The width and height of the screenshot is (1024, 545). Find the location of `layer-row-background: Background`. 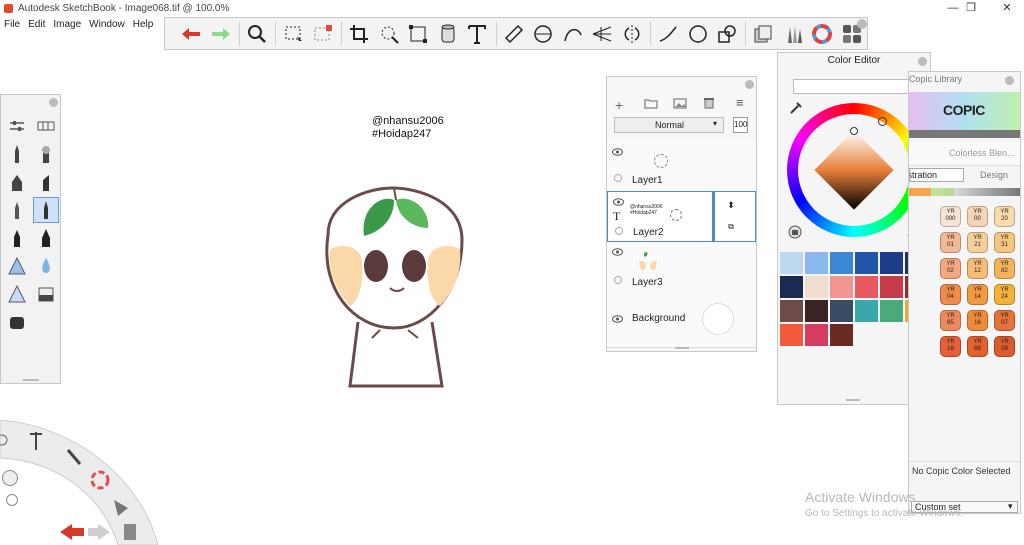

layer-row-background: Background is located at coordinates (681, 320).